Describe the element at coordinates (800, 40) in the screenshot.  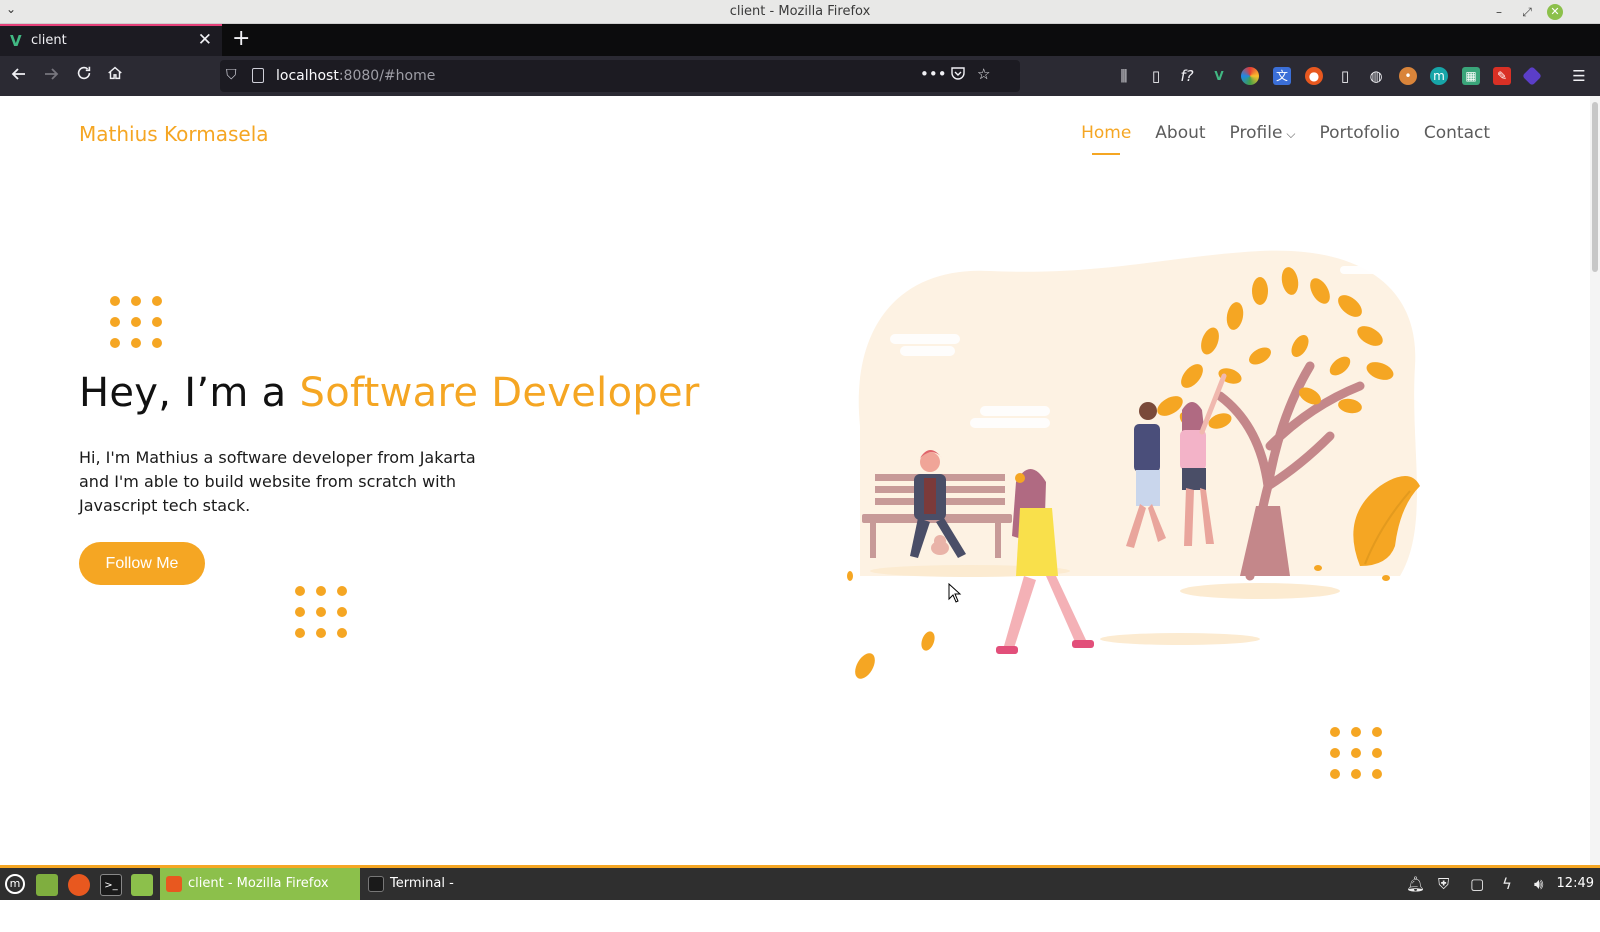
I see `tab-strip: V client ✕ +` at that location.